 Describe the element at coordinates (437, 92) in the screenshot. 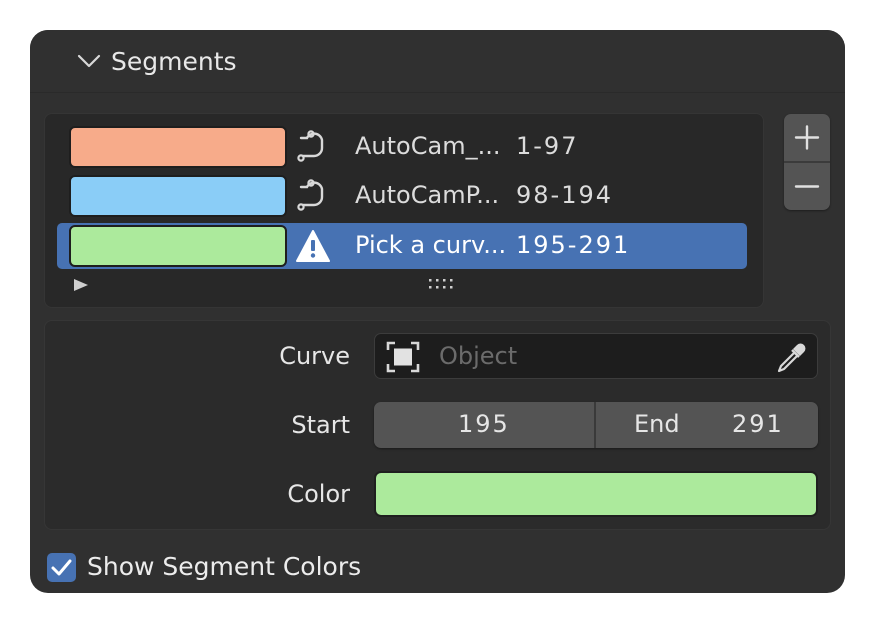

I see `header-divider` at that location.